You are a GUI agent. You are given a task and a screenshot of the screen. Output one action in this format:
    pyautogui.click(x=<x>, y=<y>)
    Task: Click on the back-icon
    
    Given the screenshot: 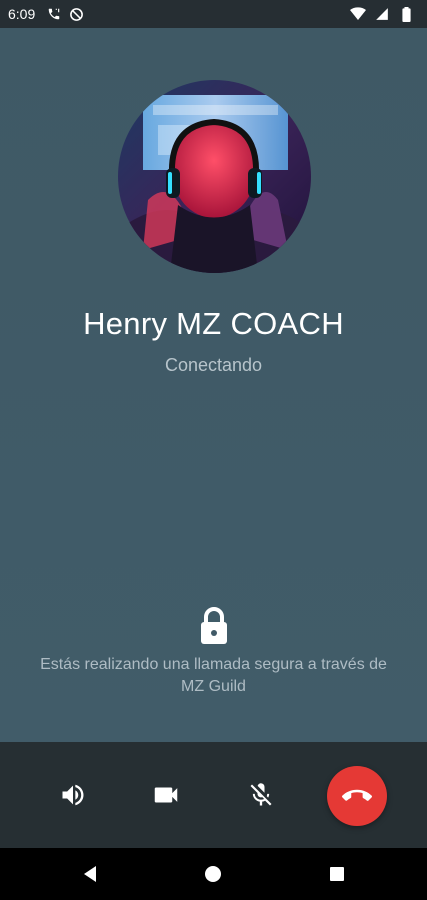 What is the action you would take?
    pyautogui.click(x=90, y=874)
    